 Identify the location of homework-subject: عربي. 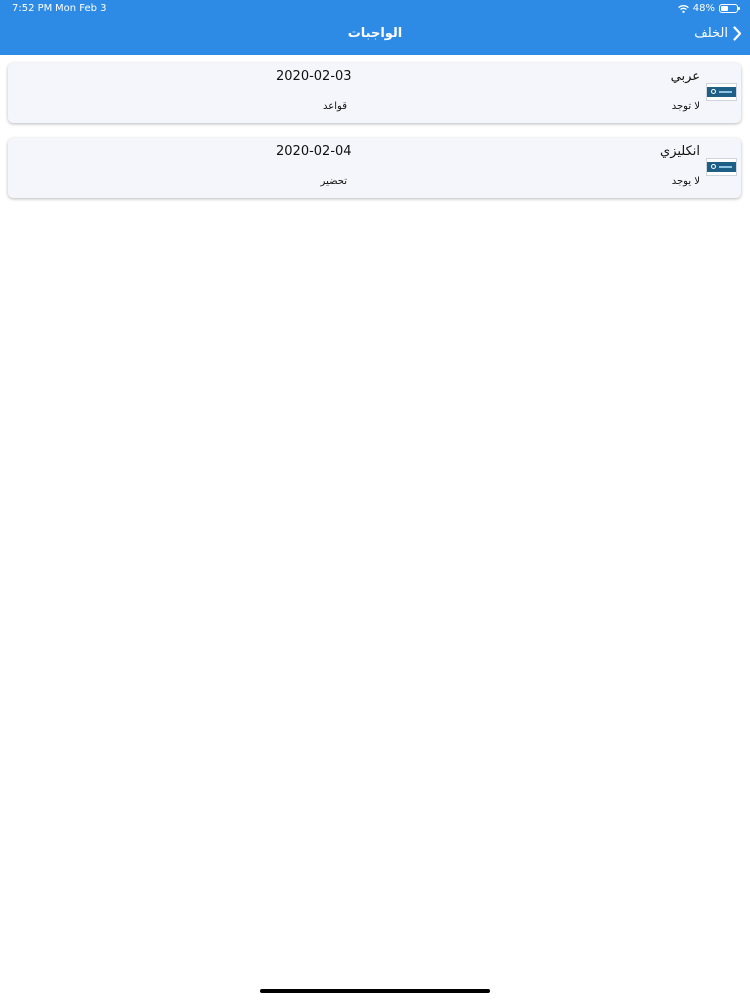
(685, 76).